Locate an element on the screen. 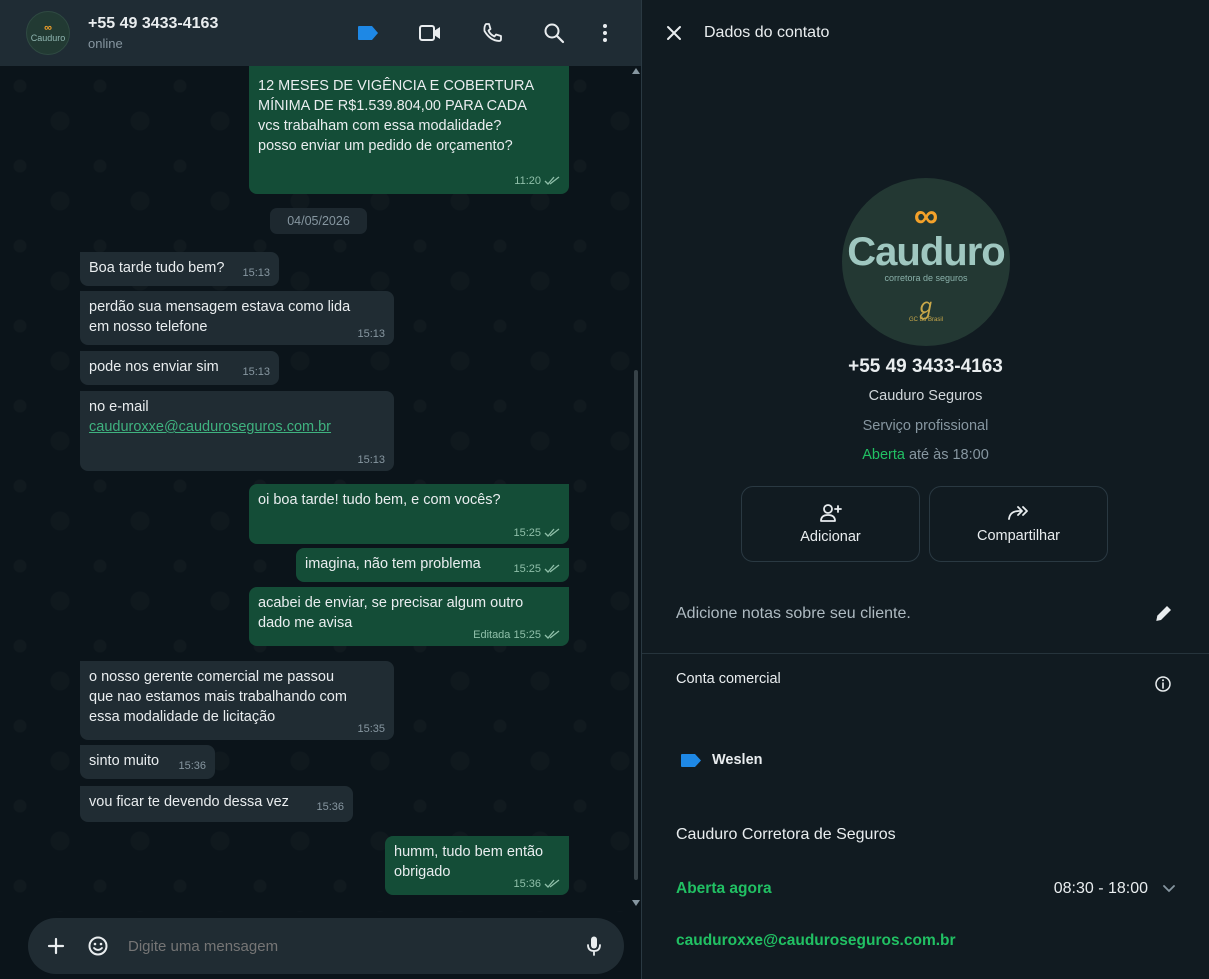 The image size is (1209, 979). message-time: Editada 15:25 is located at coordinates (516, 635).